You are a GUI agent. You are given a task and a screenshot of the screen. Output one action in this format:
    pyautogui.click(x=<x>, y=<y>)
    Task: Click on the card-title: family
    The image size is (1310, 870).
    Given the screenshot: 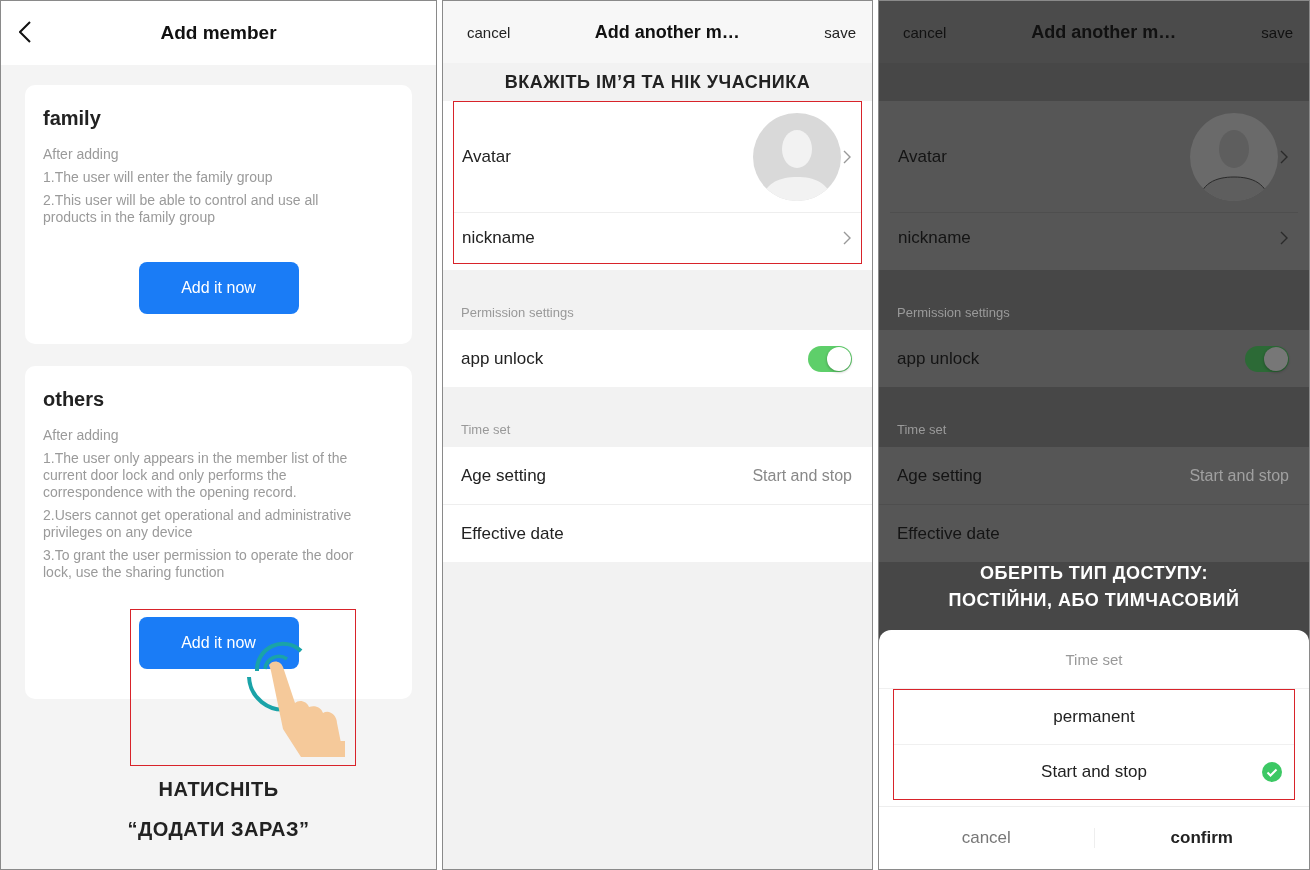 What is the action you would take?
    pyautogui.click(x=72, y=118)
    